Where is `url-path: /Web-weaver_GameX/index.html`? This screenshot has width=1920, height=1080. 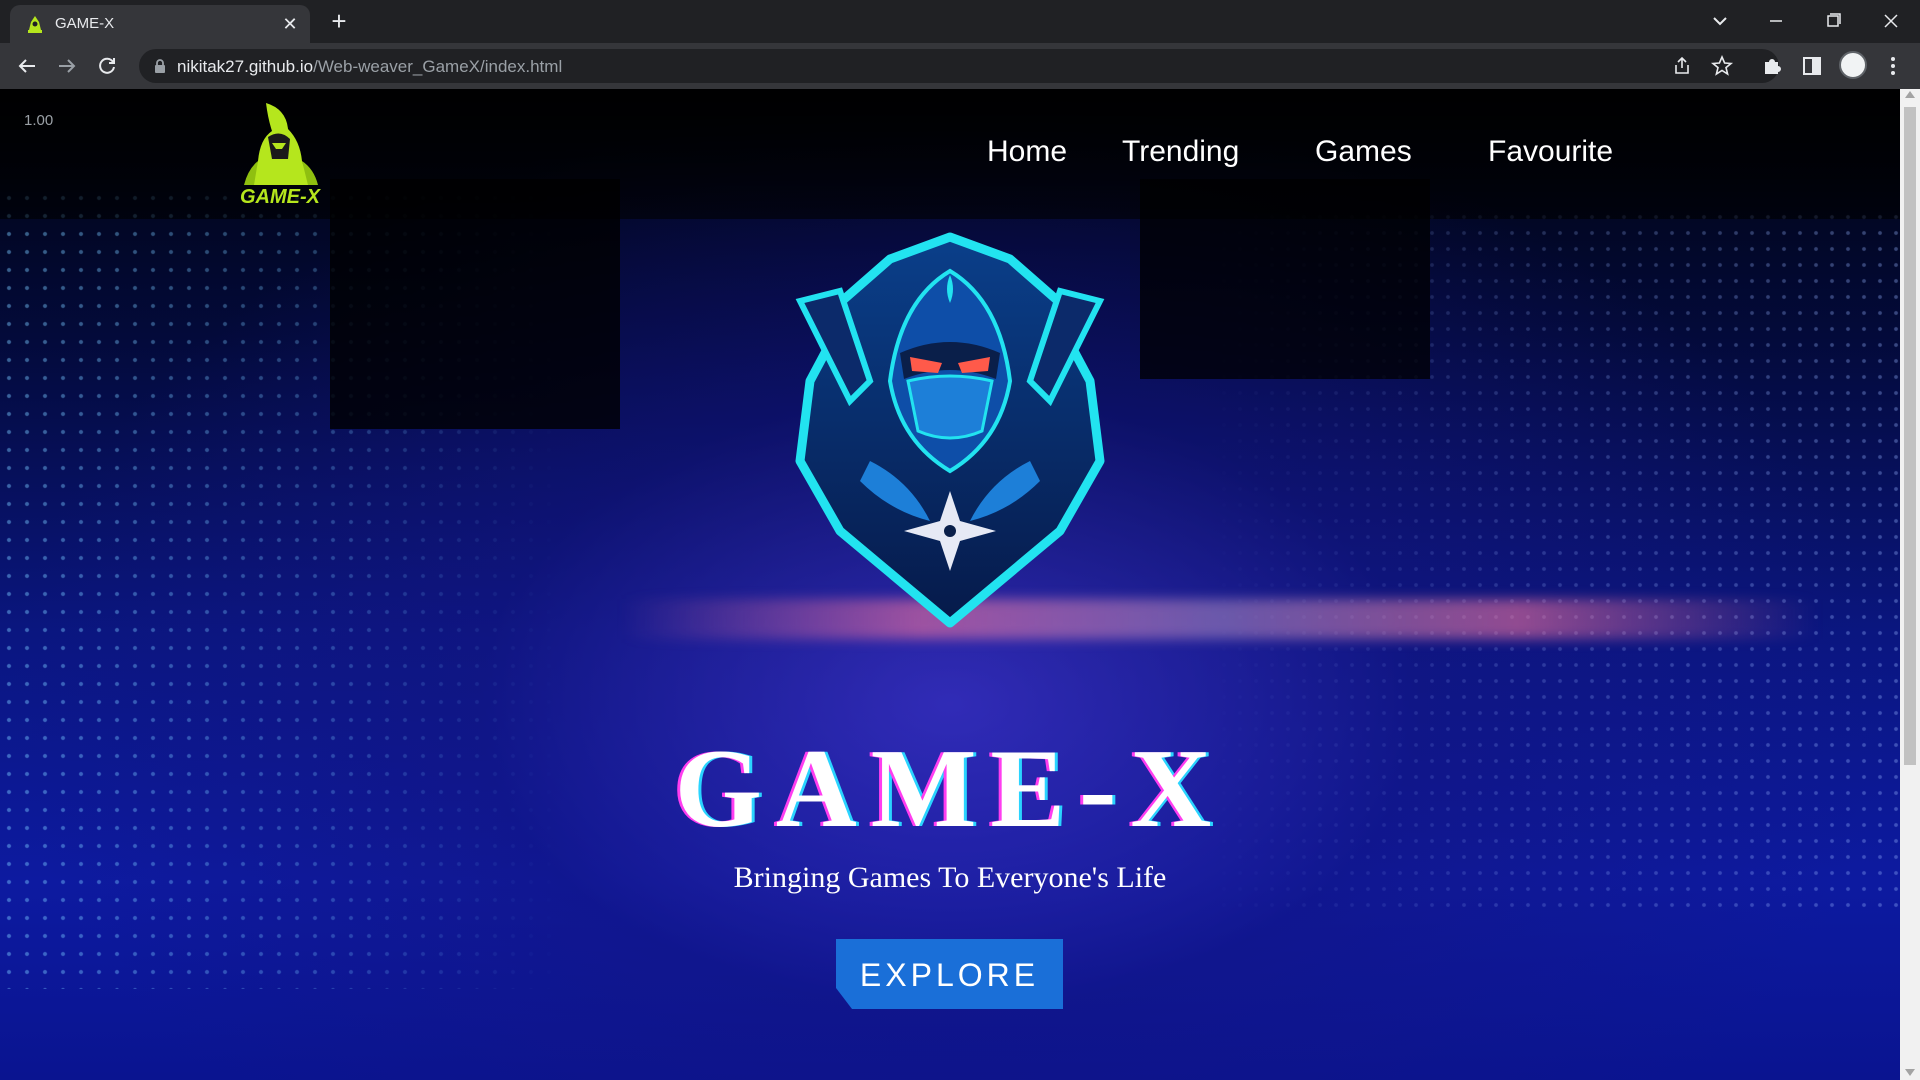
url-path: /Web-weaver_GameX/index.html is located at coordinates (438, 66).